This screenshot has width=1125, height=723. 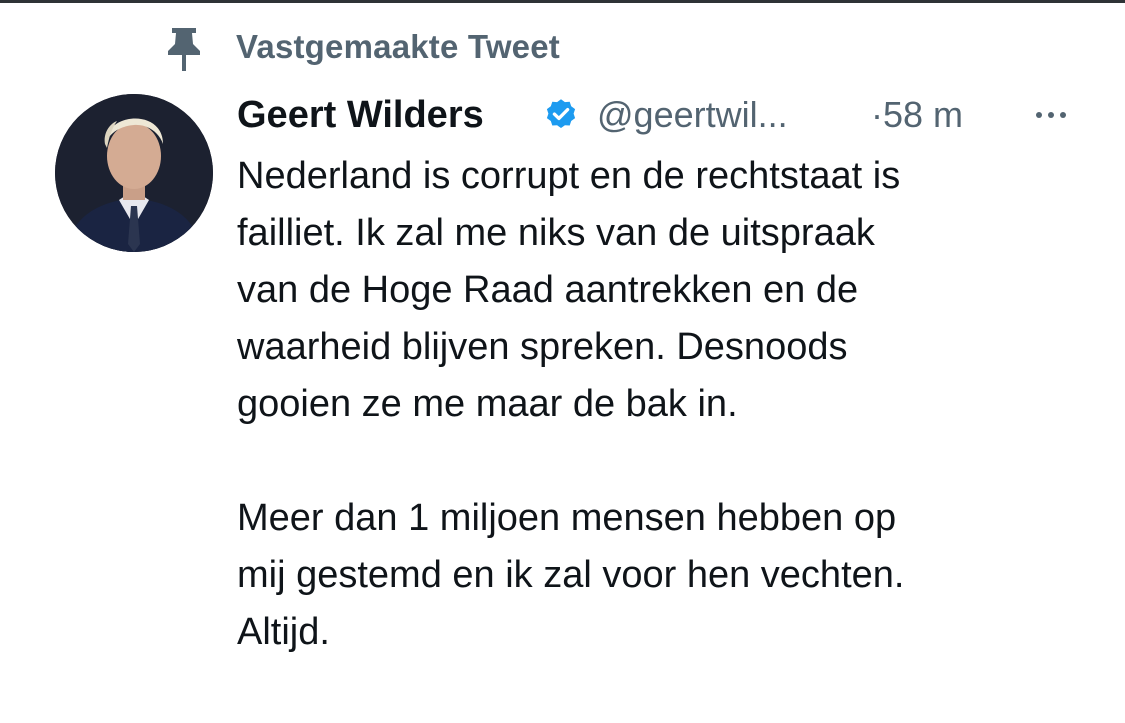 What do you see at coordinates (184, 49) in the screenshot?
I see `pin-icon` at bounding box center [184, 49].